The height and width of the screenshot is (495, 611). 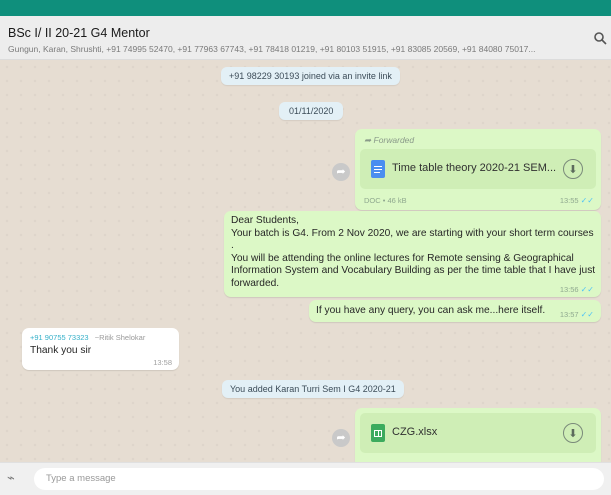 What do you see at coordinates (311, 111) in the screenshot?
I see `date-chip: 01/11/2020` at bounding box center [311, 111].